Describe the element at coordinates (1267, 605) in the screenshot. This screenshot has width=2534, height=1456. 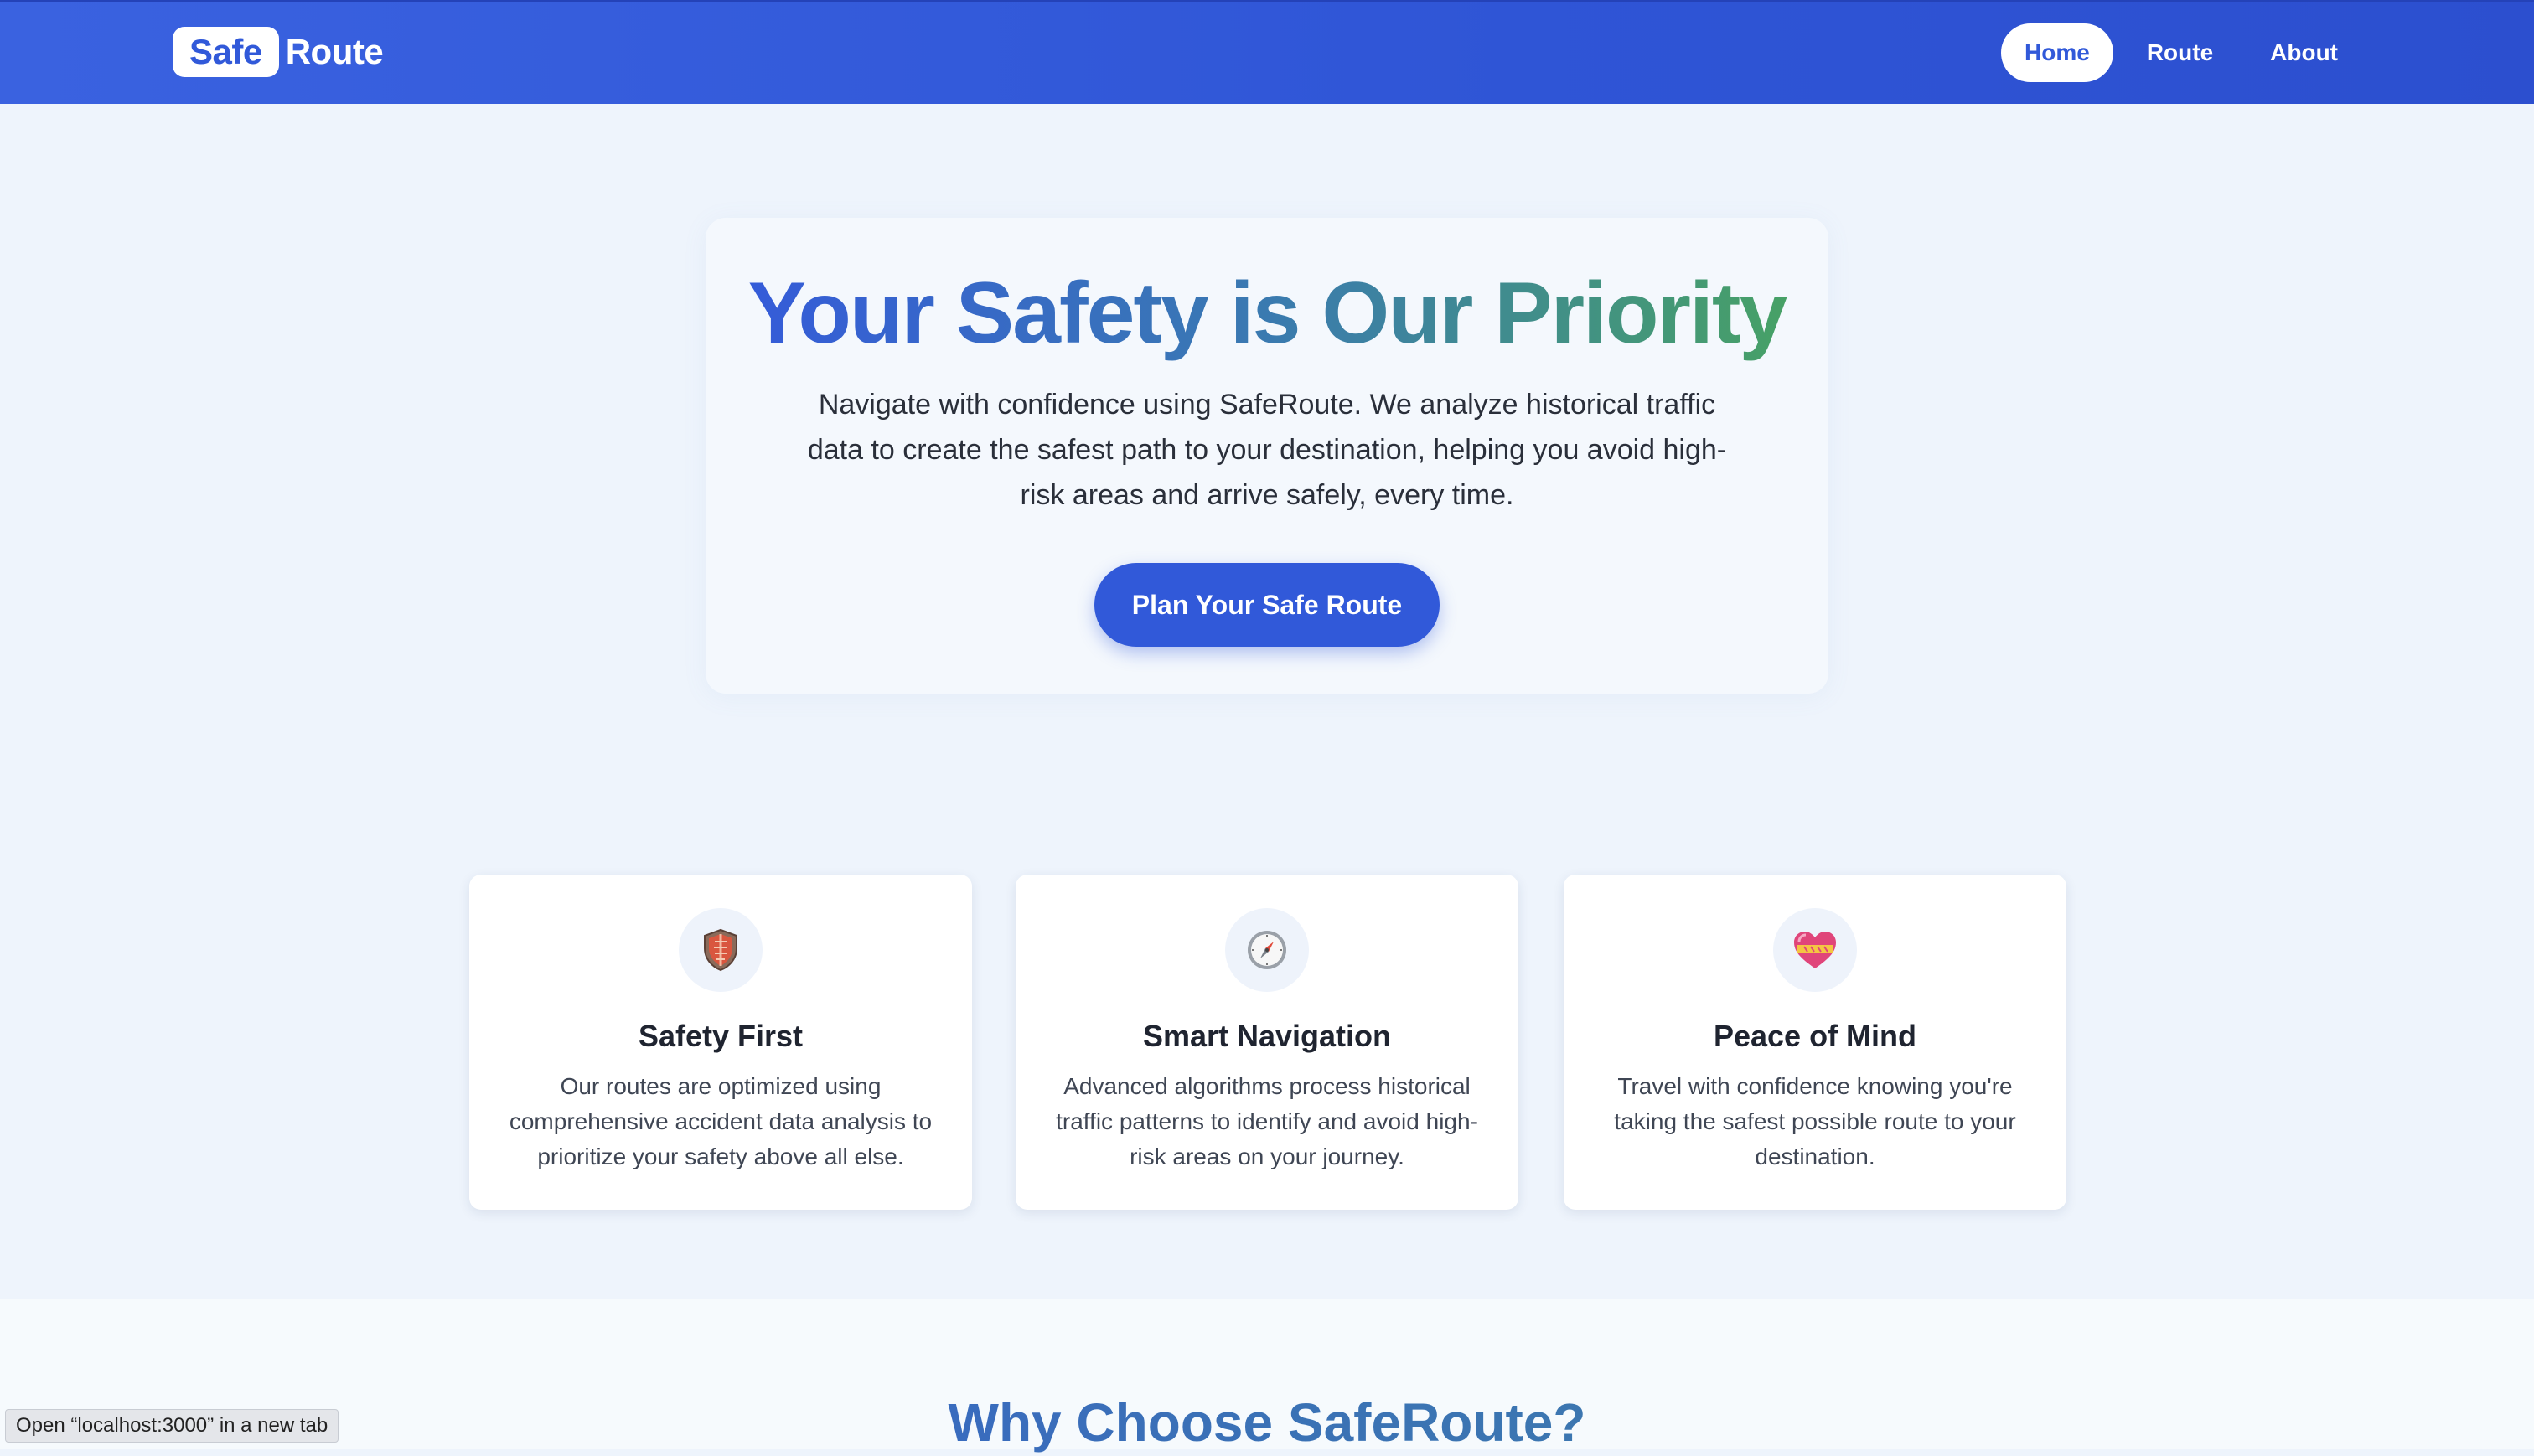
I see `plan-route-button: Plan Your Safe Route` at that location.